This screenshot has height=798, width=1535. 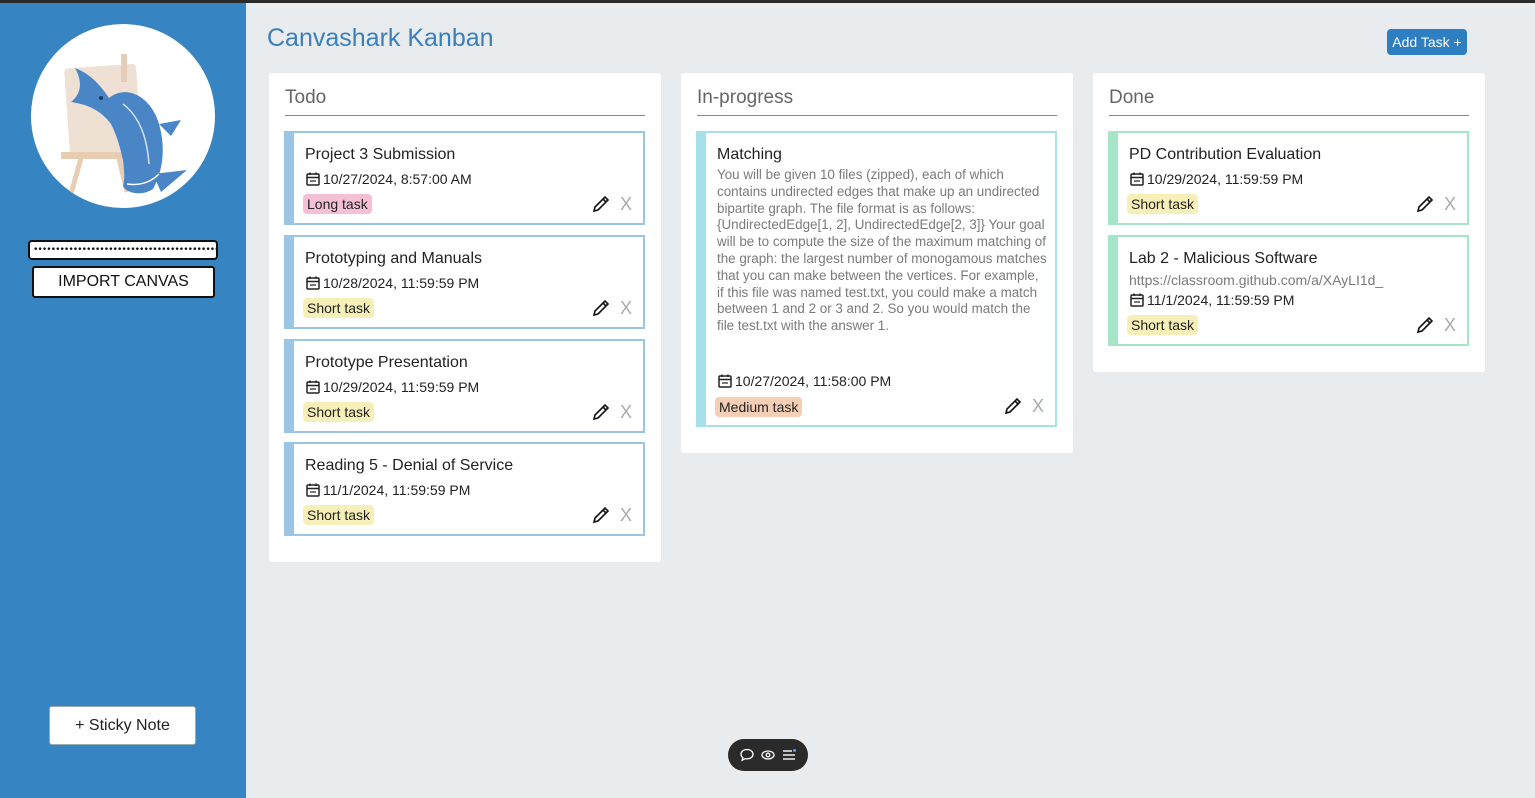 What do you see at coordinates (1223, 258) in the screenshot?
I see `task-title: Lab 2 - Malicious Software` at bounding box center [1223, 258].